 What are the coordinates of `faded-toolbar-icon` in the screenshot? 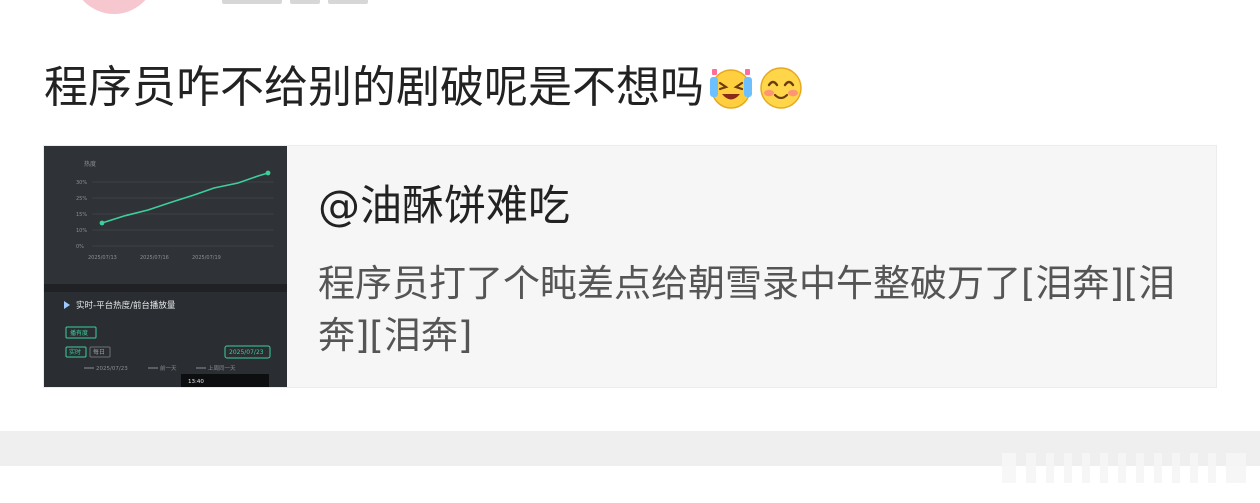 It's located at (1124, 468).